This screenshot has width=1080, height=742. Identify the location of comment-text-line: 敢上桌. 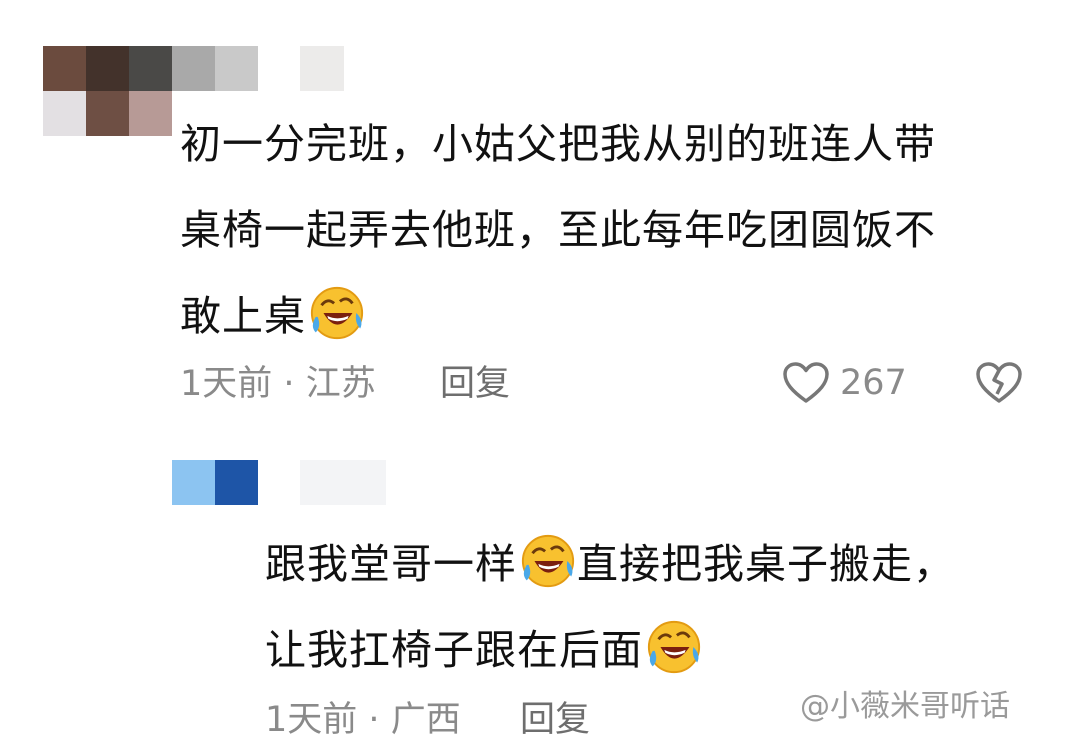
(273, 316).